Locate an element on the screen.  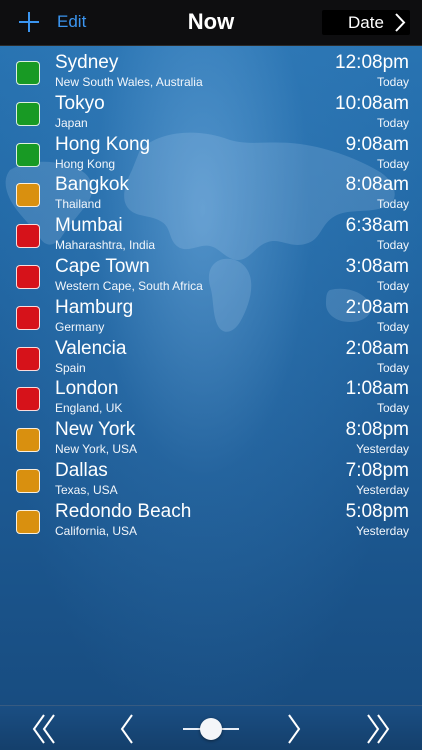
city-region: California, USA is located at coordinates (96, 530).